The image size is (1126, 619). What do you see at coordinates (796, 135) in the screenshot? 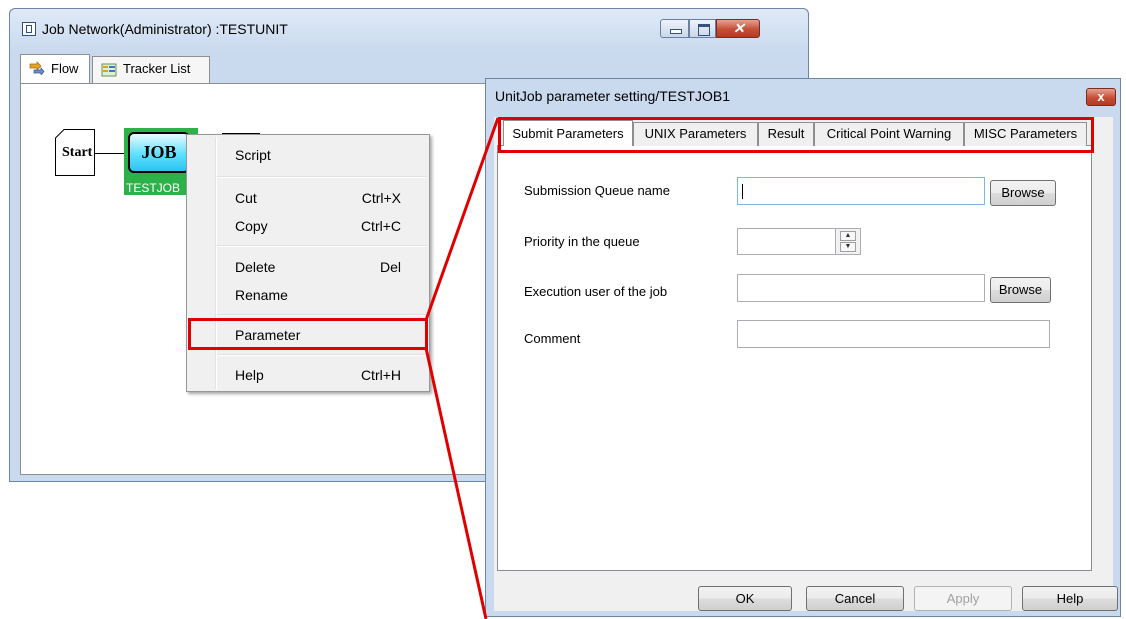
I see `tabs-highlight-box` at bounding box center [796, 135].